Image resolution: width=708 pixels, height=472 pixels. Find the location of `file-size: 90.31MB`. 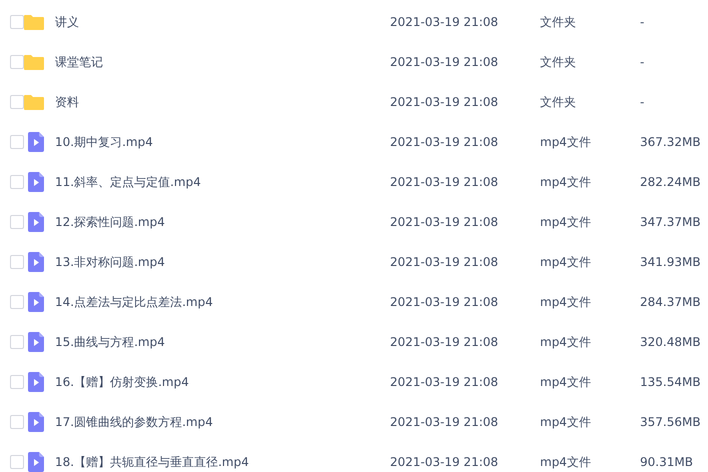

file-size: 90.31MB is located at coordinates (667, 462).